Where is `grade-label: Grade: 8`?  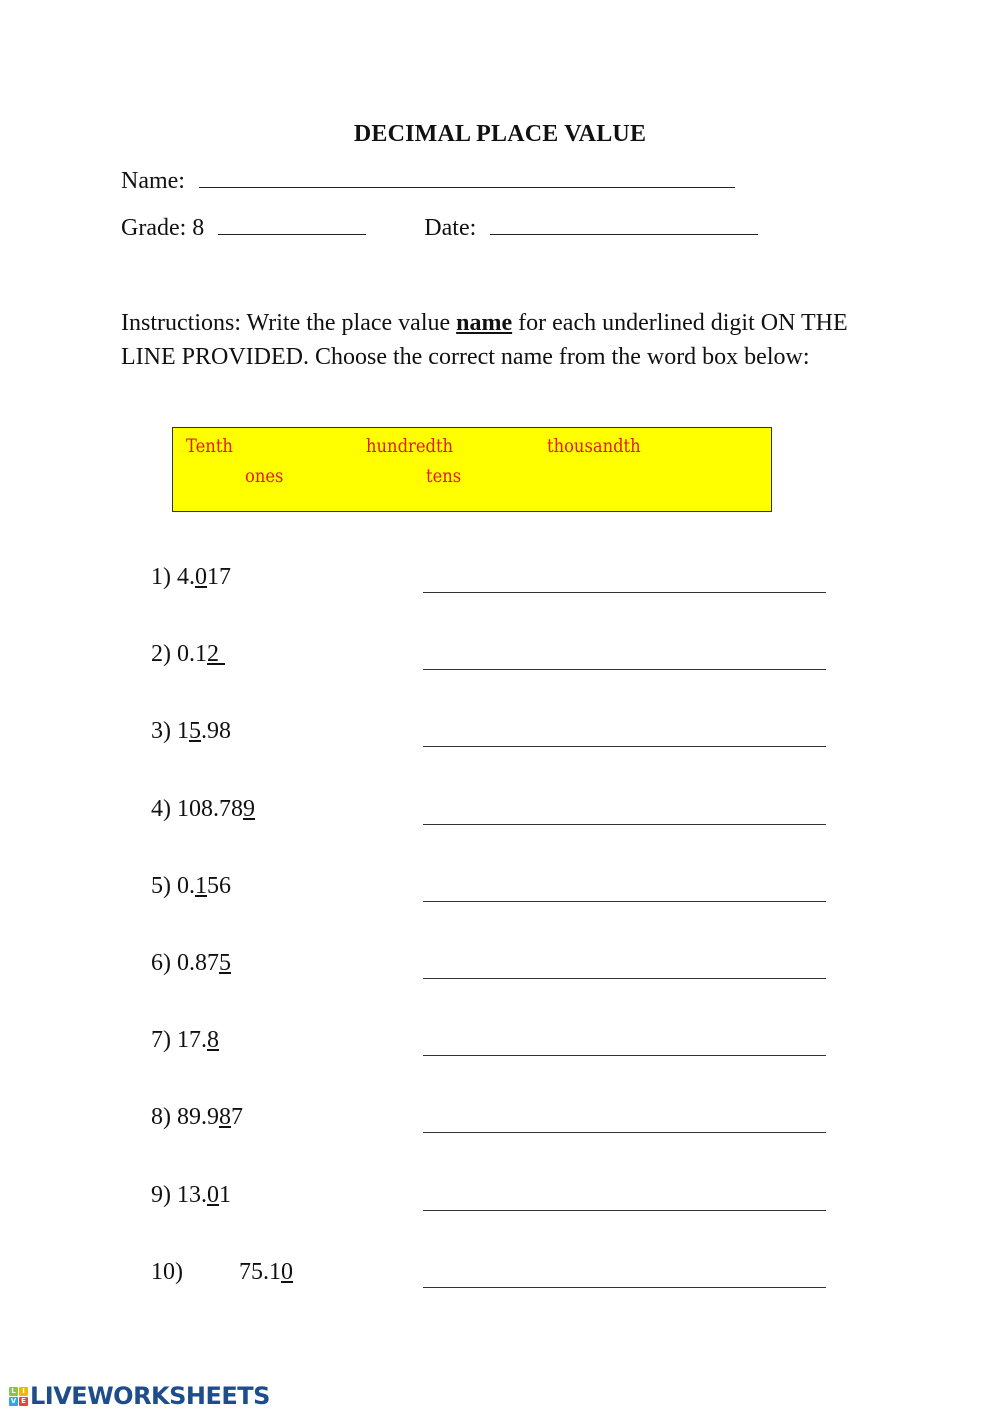
grade-label: Grade: 8 is located at coordinates (163, 228).